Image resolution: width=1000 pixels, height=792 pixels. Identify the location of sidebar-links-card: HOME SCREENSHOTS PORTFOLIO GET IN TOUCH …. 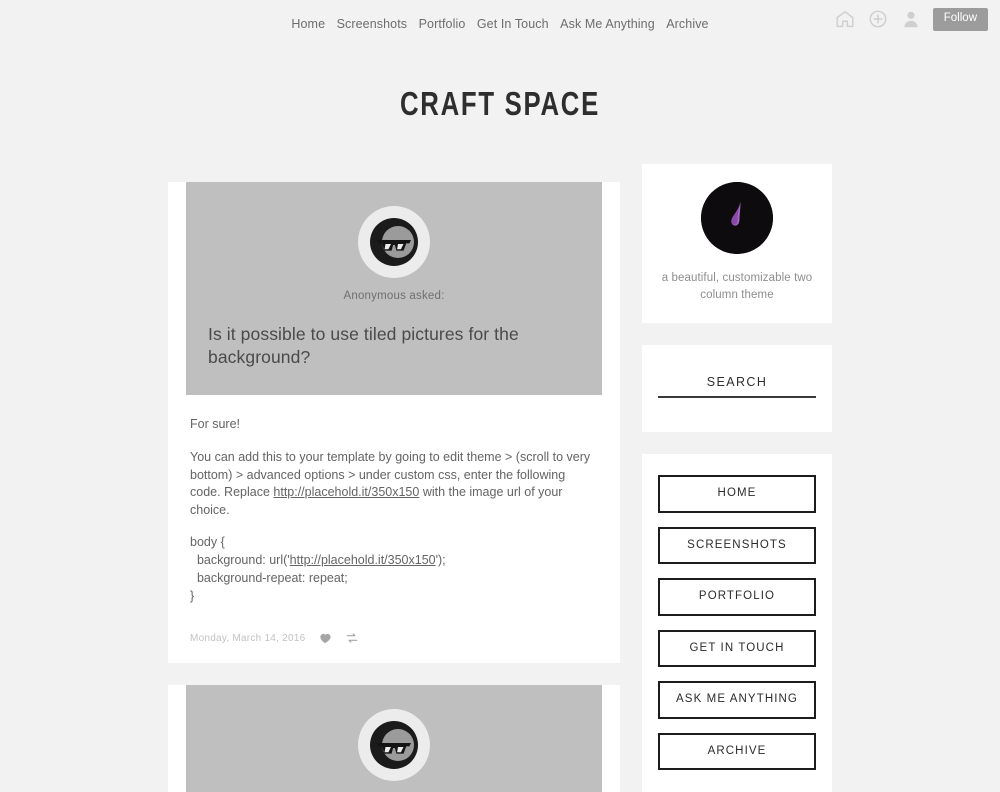
(737, 623).